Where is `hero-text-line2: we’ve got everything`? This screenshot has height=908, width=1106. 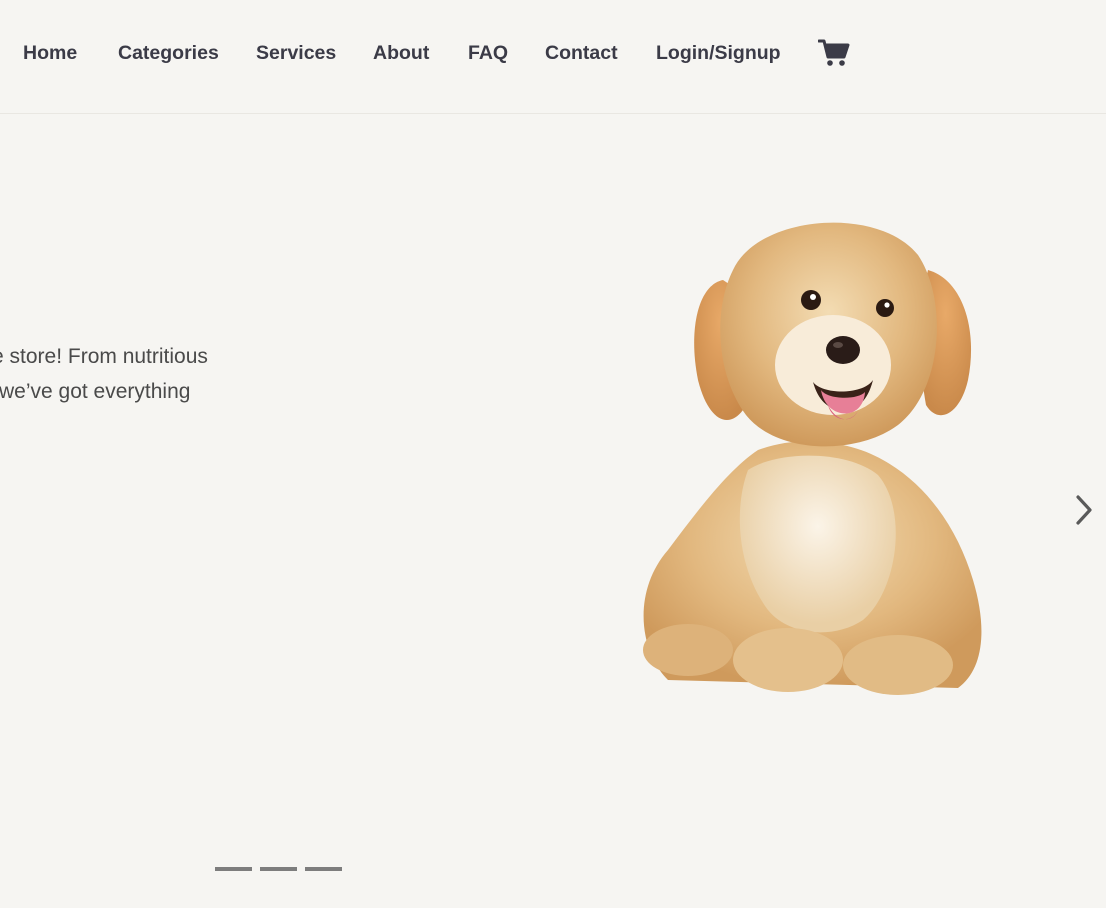 hero-text-line2: we’ve got everything is located at coordinates (95, 391).